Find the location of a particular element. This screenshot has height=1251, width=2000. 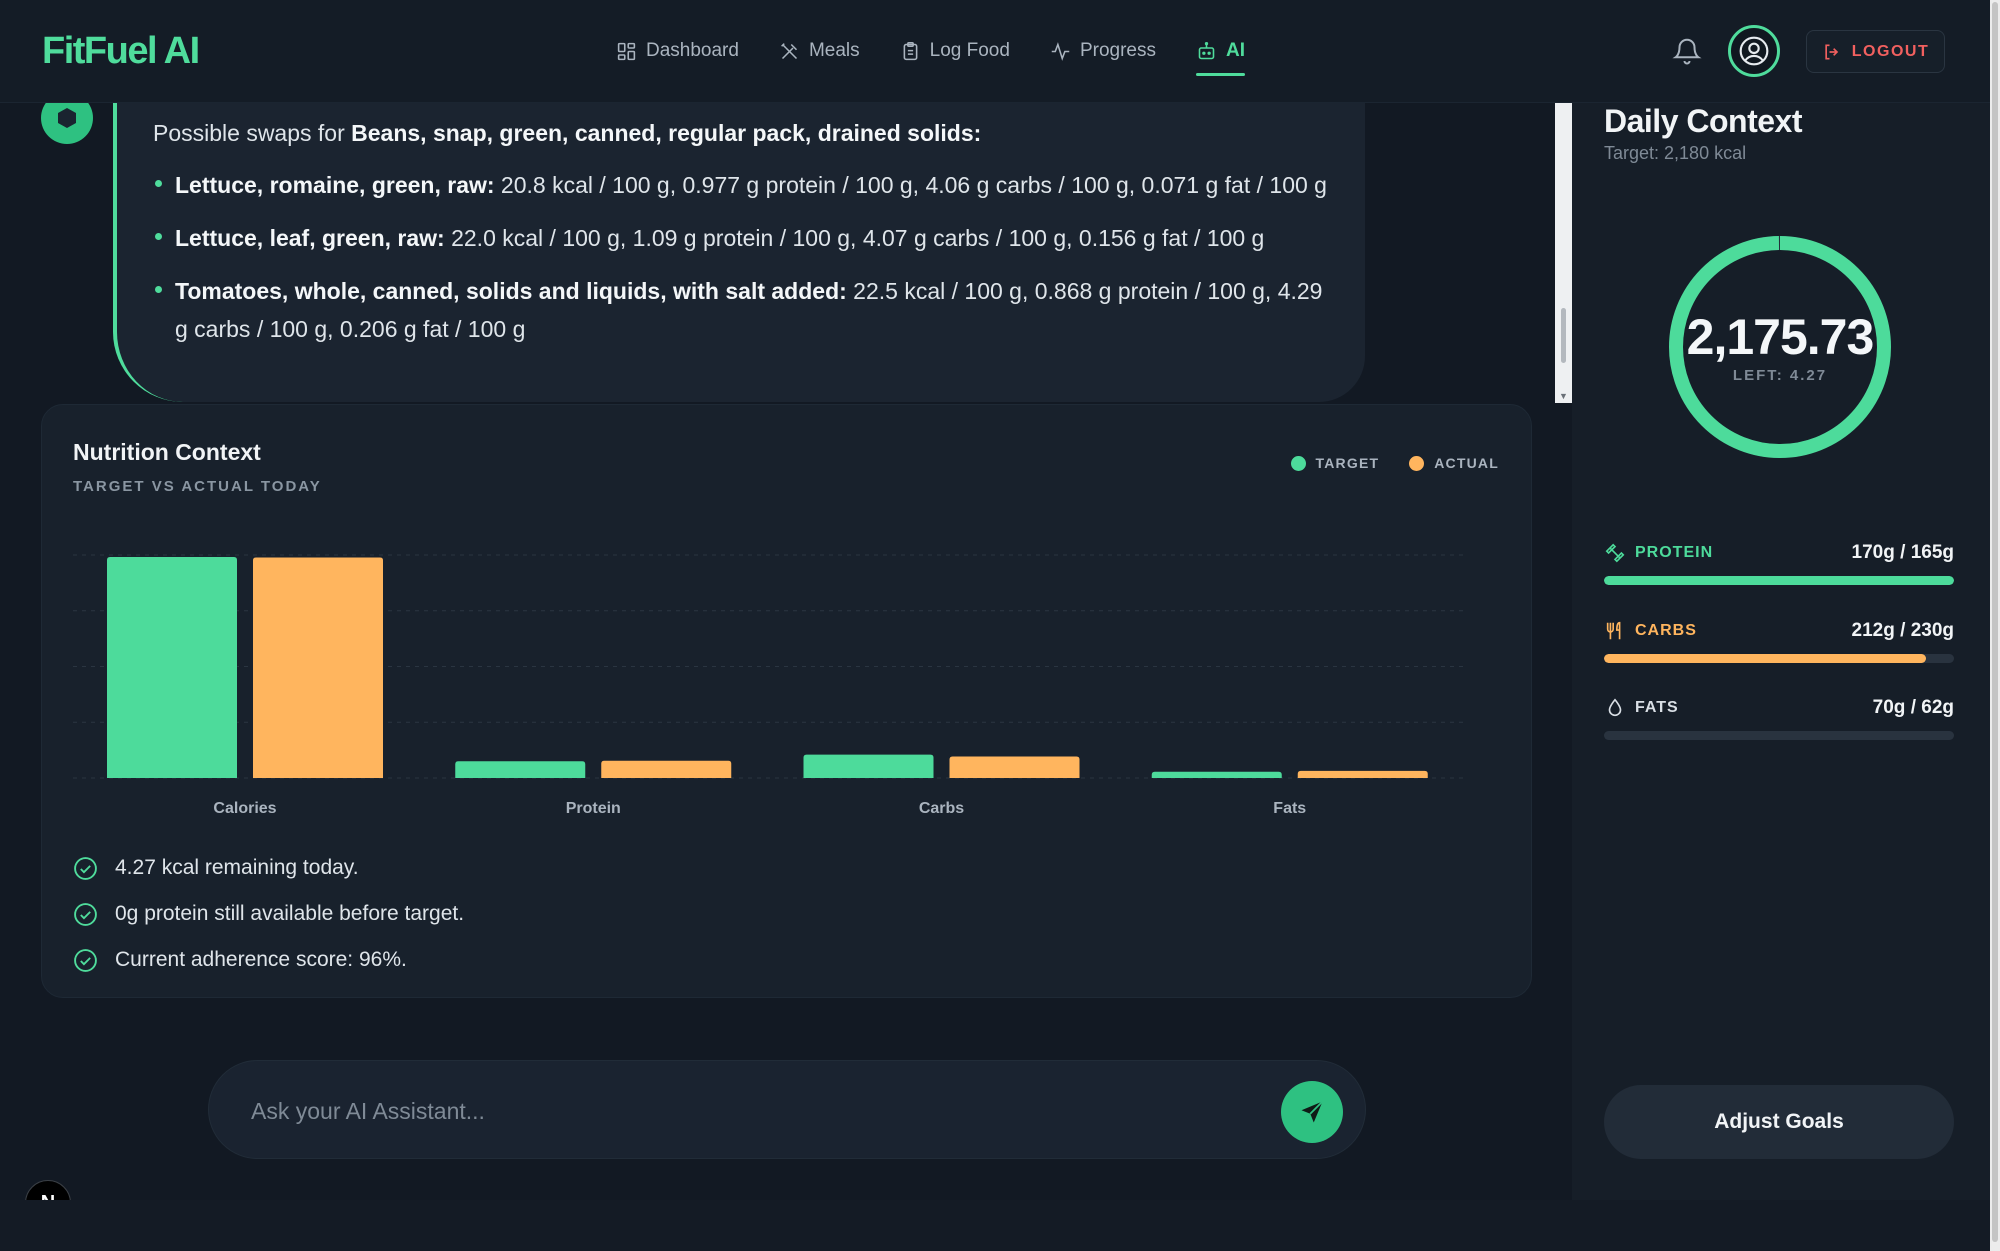

logout-icon is located at coordinates (1831, 51).